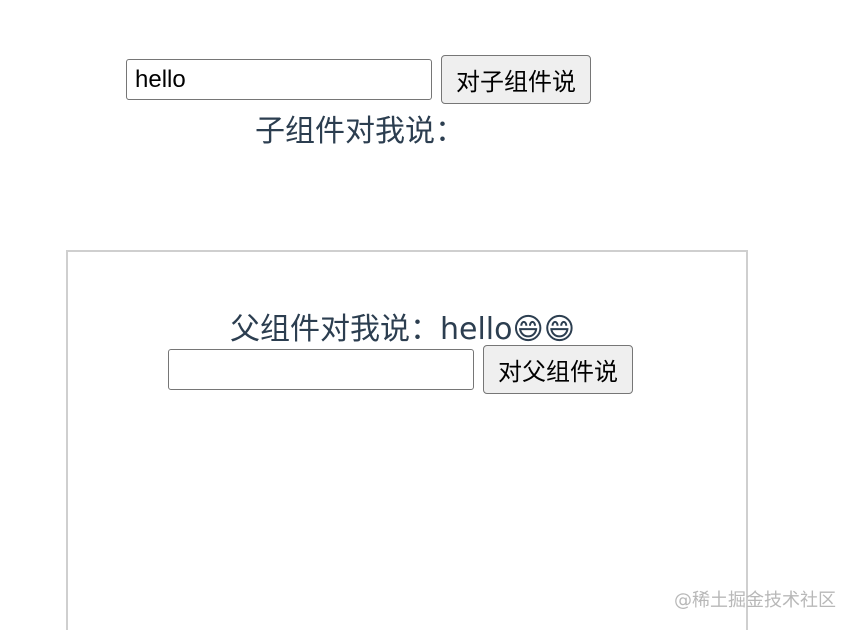 Image resolution: width=854 pixels, height=630 pixels. I want to click on parent-input-row: 对子组件说, so click(358, 79).